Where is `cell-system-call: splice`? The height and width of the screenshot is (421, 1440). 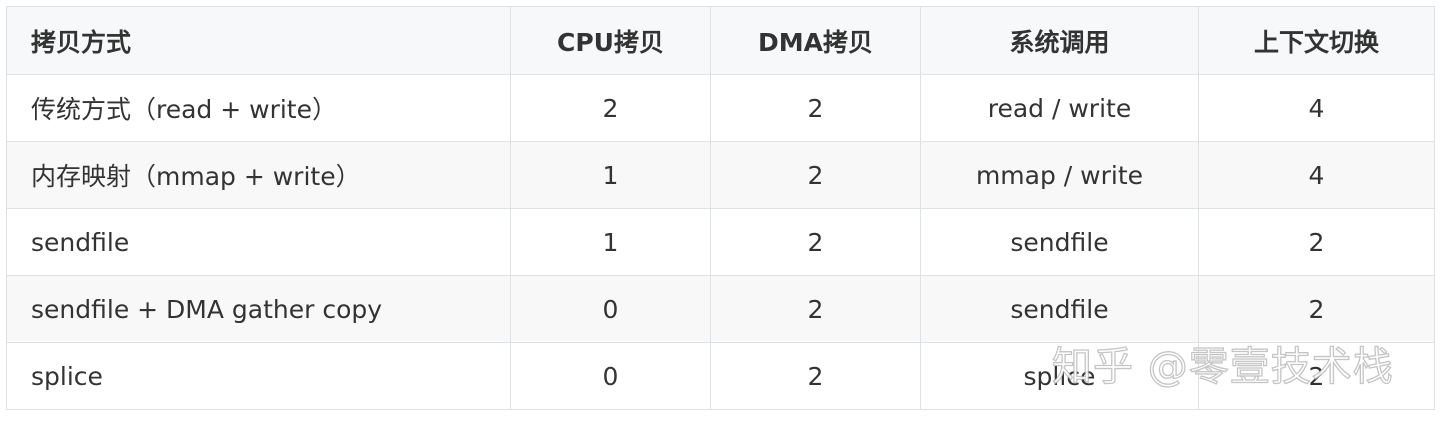 cell-system-call: splice is located at coordinates (1059, 376).